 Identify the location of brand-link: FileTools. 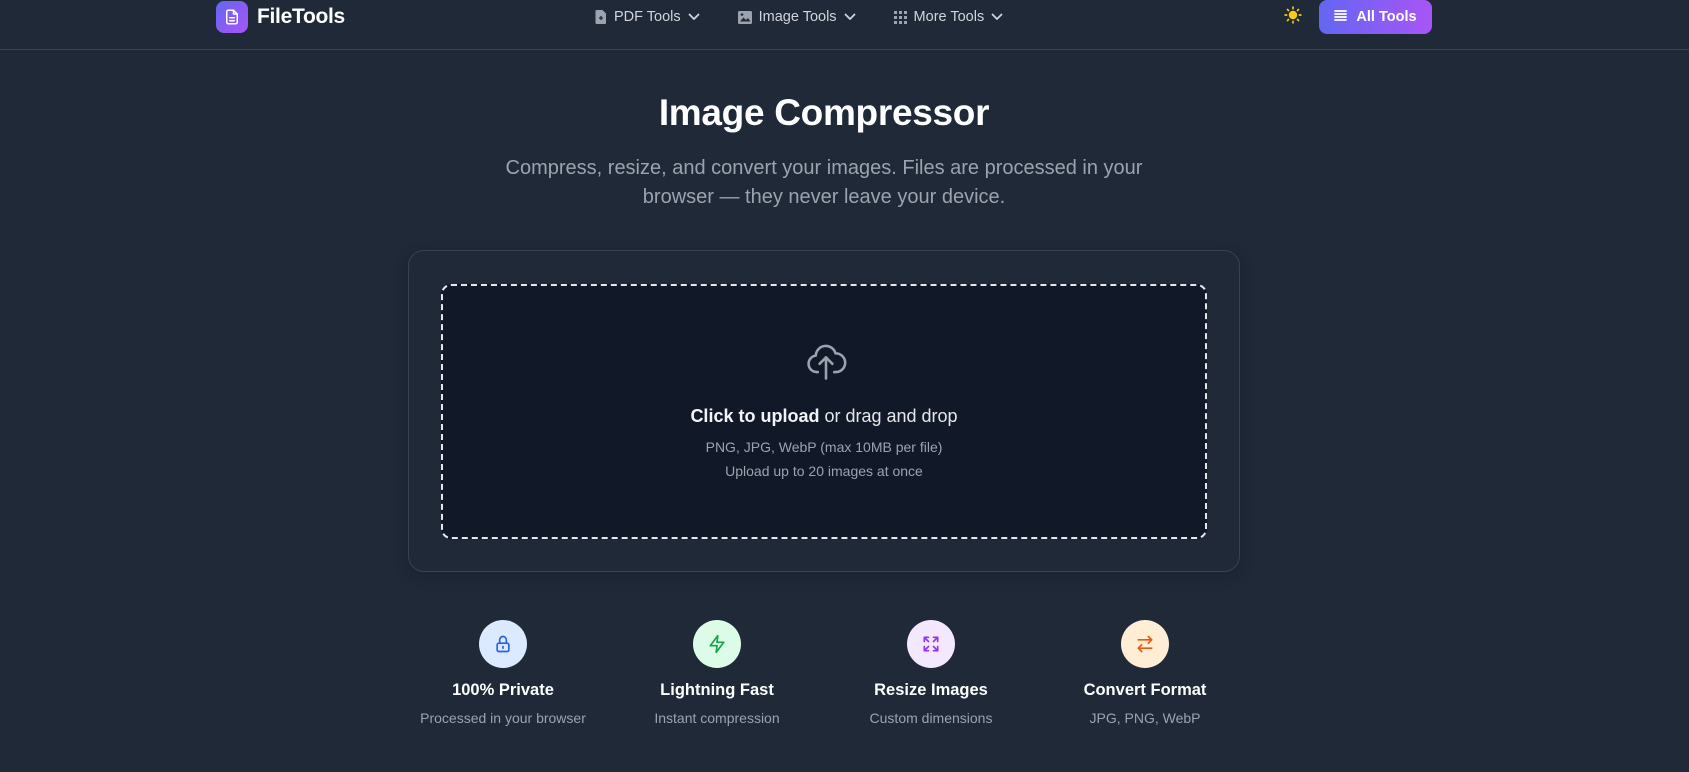
(280, 17).